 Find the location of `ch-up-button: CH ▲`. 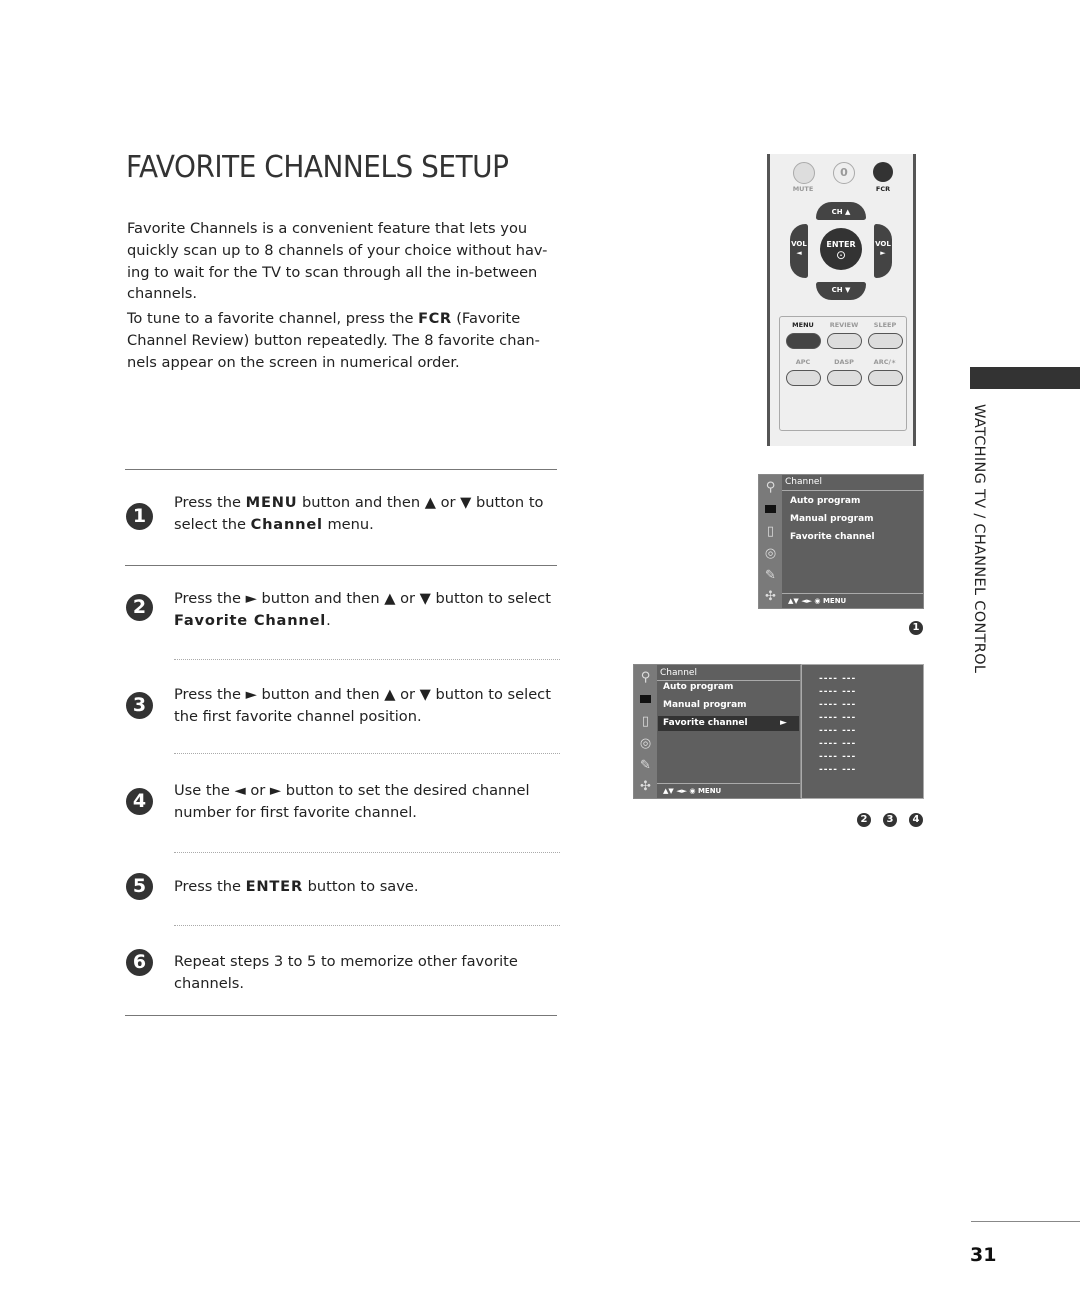

ch-up-button: CH ▲ is located at coordinates (841, 211).